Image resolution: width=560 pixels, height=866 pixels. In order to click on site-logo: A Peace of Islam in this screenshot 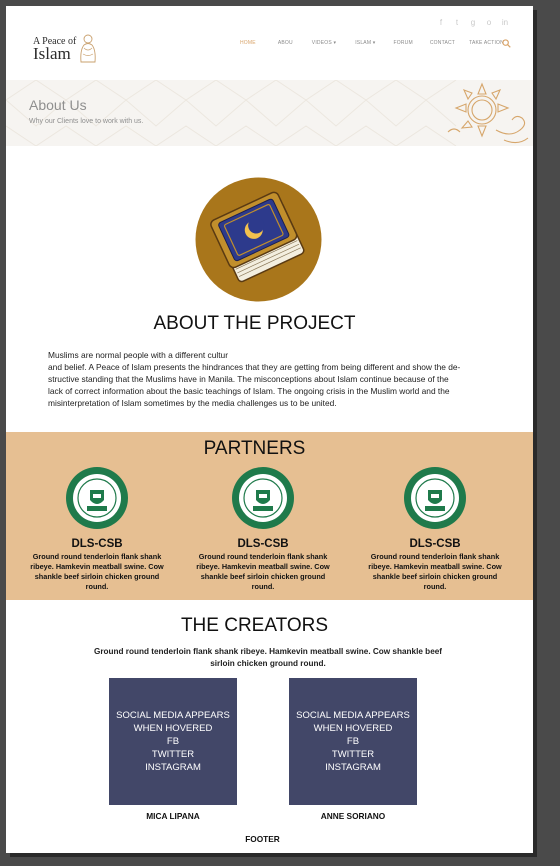, I will do `click(66, 49)`.